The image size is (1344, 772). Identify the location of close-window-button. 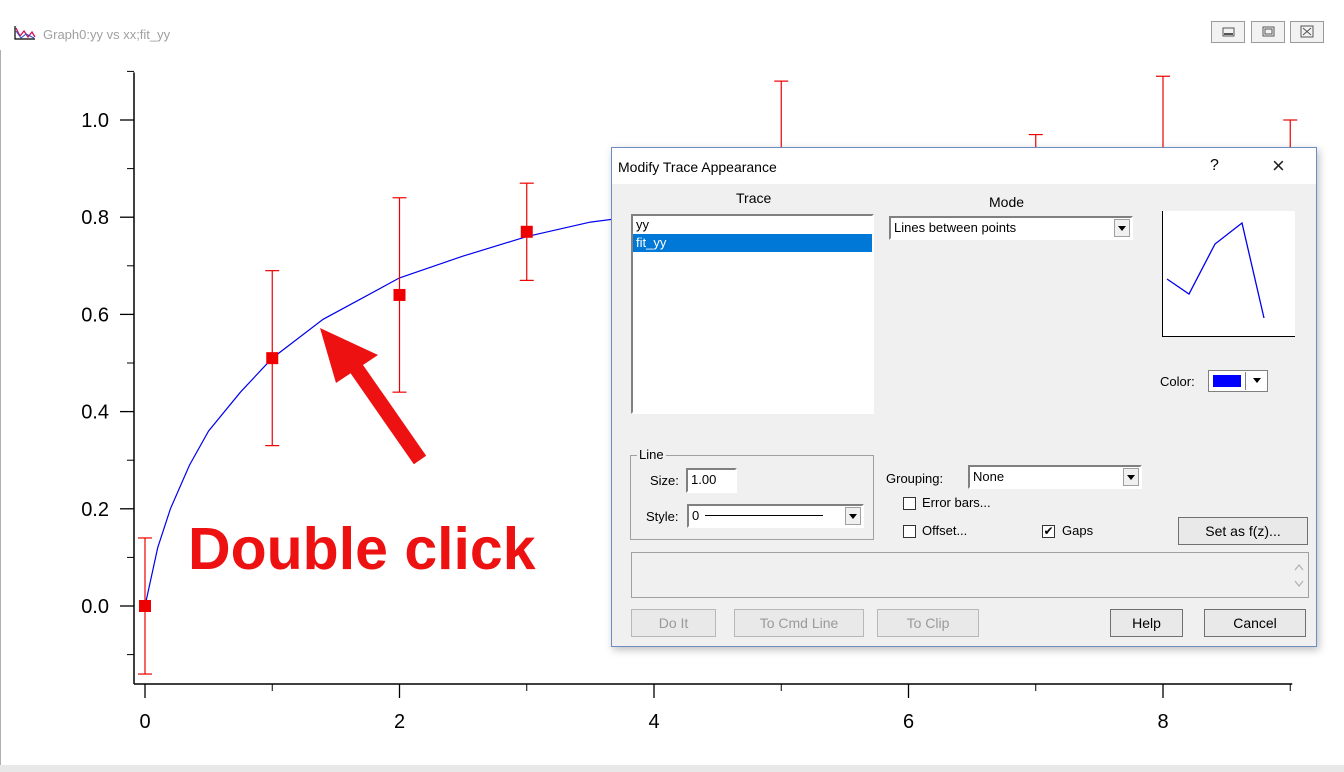
(1307, 32).